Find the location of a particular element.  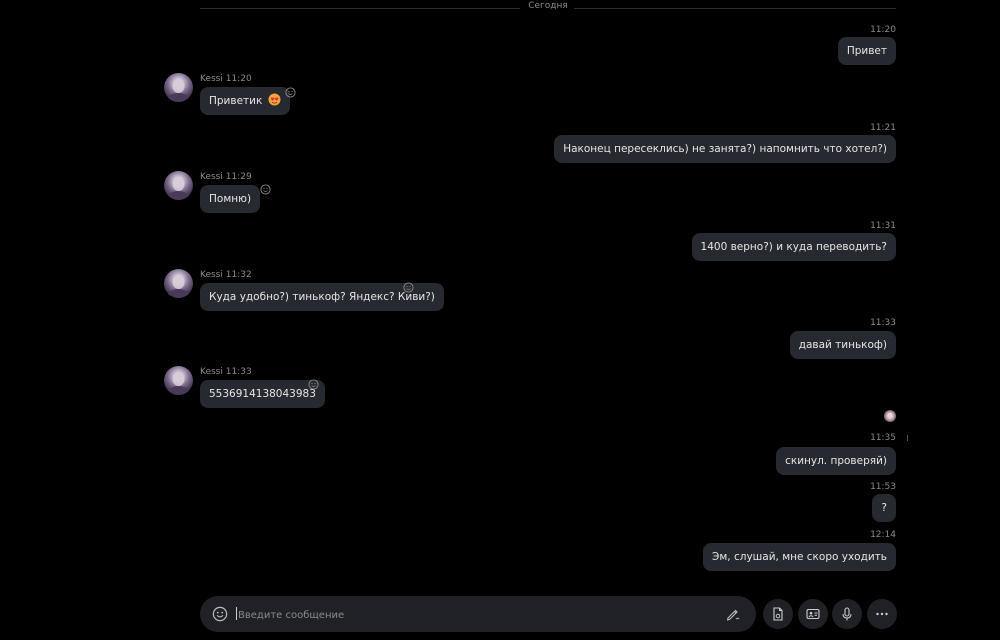

separator-line-right is located at coordinates (735, 8).